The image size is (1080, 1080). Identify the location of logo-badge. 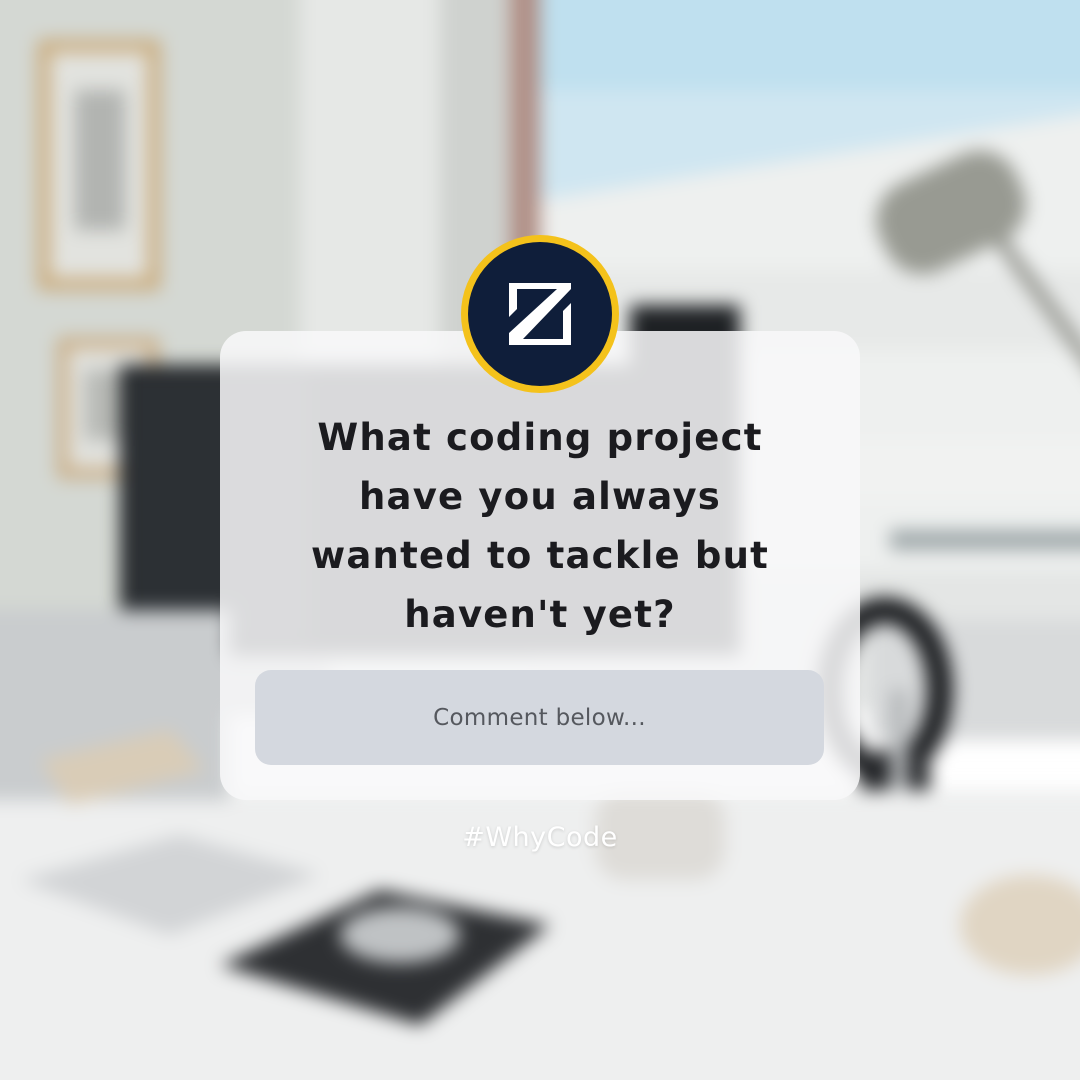
(540, 314).